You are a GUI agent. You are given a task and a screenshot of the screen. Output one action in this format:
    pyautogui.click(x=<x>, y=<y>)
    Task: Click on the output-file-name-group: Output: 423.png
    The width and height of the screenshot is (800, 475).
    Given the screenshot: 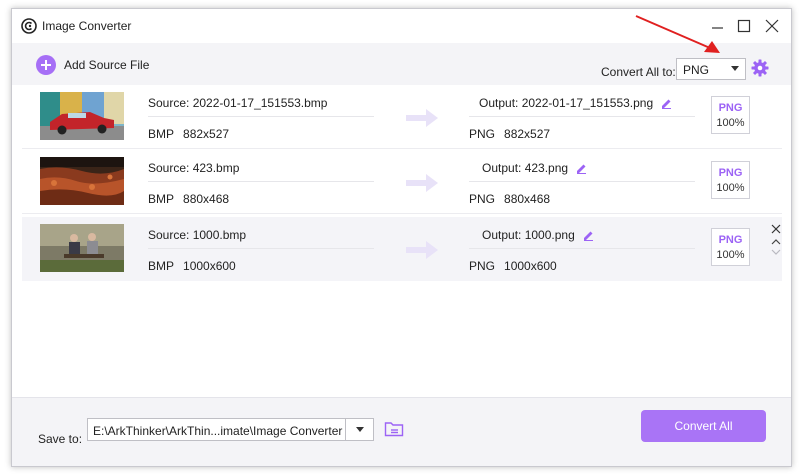 What is the action you would take?
    pyautogui.click(x=534, y=168)
    